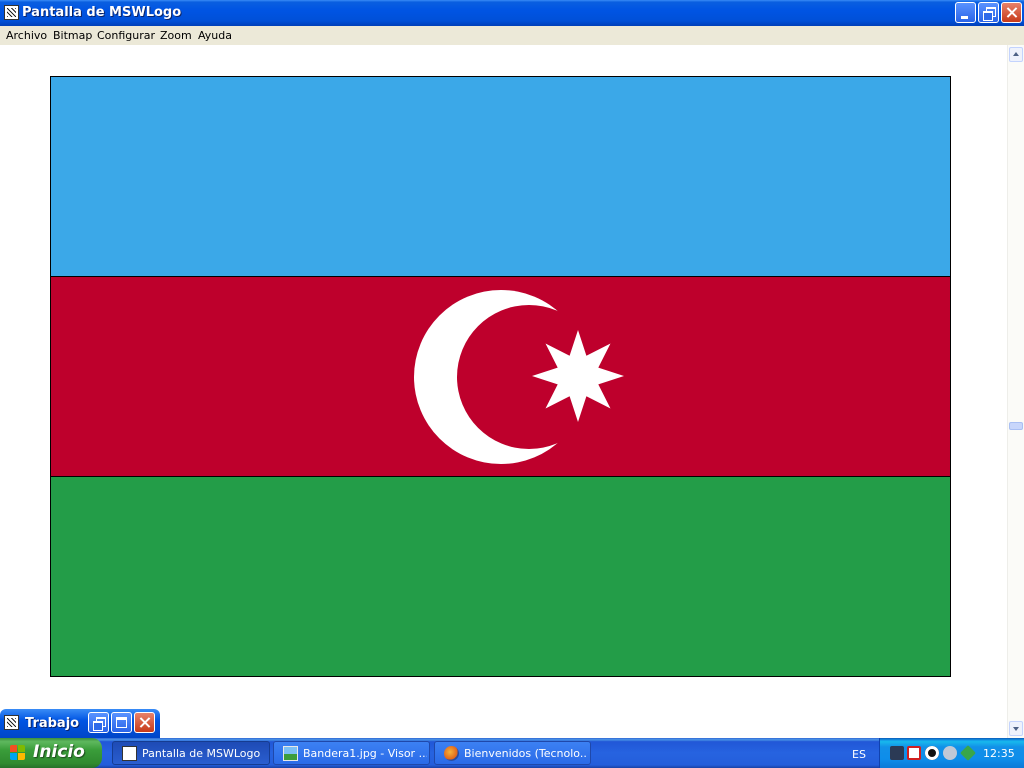 The height and width of the screenshot is (768, 1024). Describe the element at coordinates (52, 723) in the screenshot. I see `trabajo-title: Trabajo` at that location.